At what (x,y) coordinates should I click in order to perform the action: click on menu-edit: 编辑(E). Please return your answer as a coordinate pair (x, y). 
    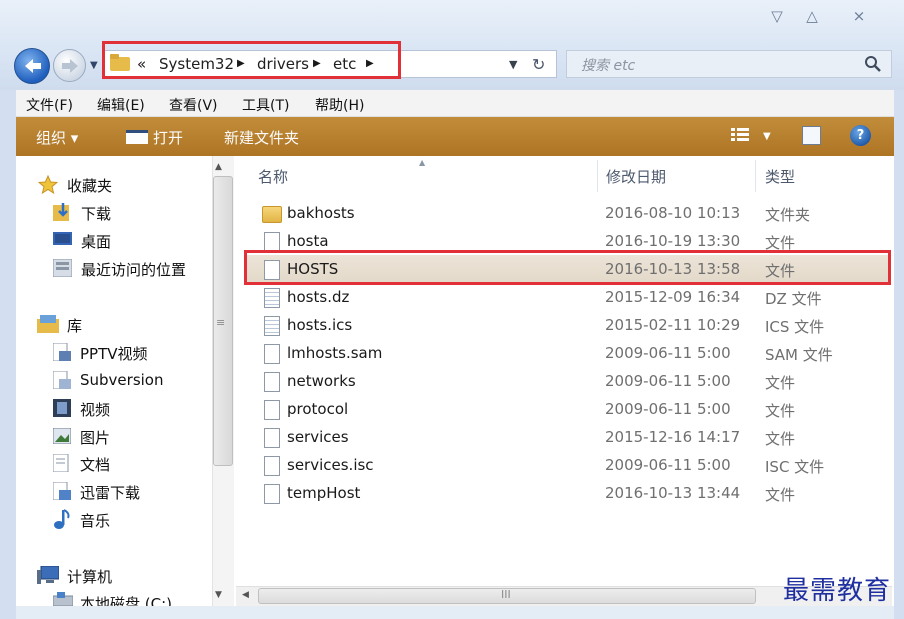
    Looking at the image, I should click on (121, 105).